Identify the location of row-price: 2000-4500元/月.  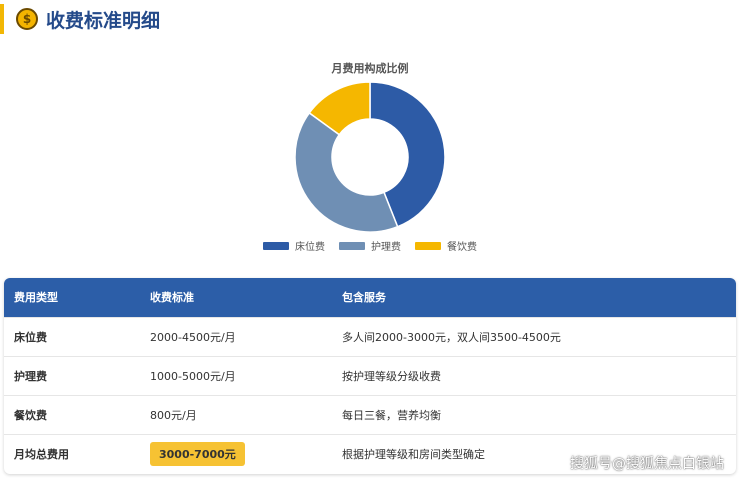
(236, 336).